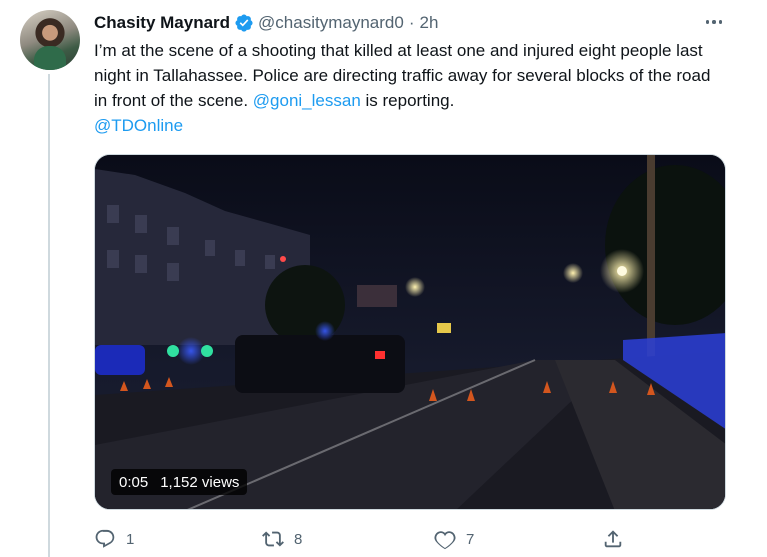  I want to click on avatar-figure, so click(50, 58).